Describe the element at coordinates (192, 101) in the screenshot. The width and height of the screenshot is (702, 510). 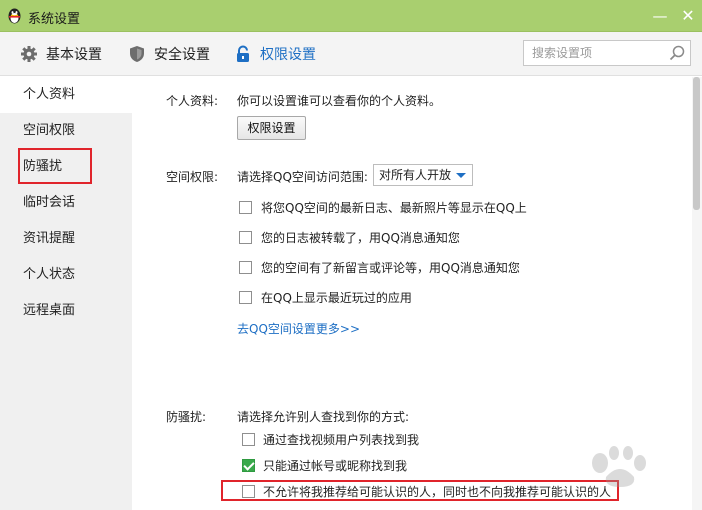
I see `profile-section-label: 个人资料:` at that location.